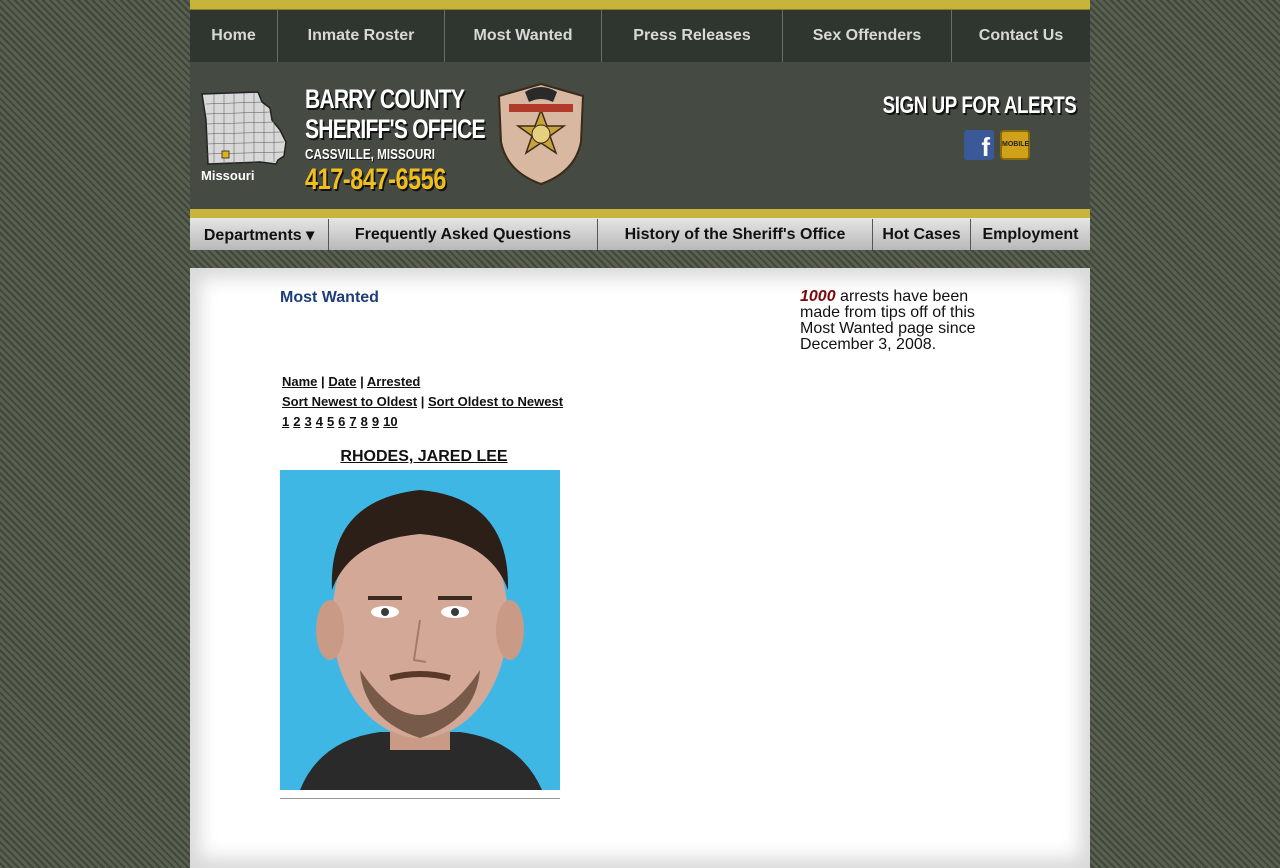  I want to click on gold-divider, so click(640, 213).